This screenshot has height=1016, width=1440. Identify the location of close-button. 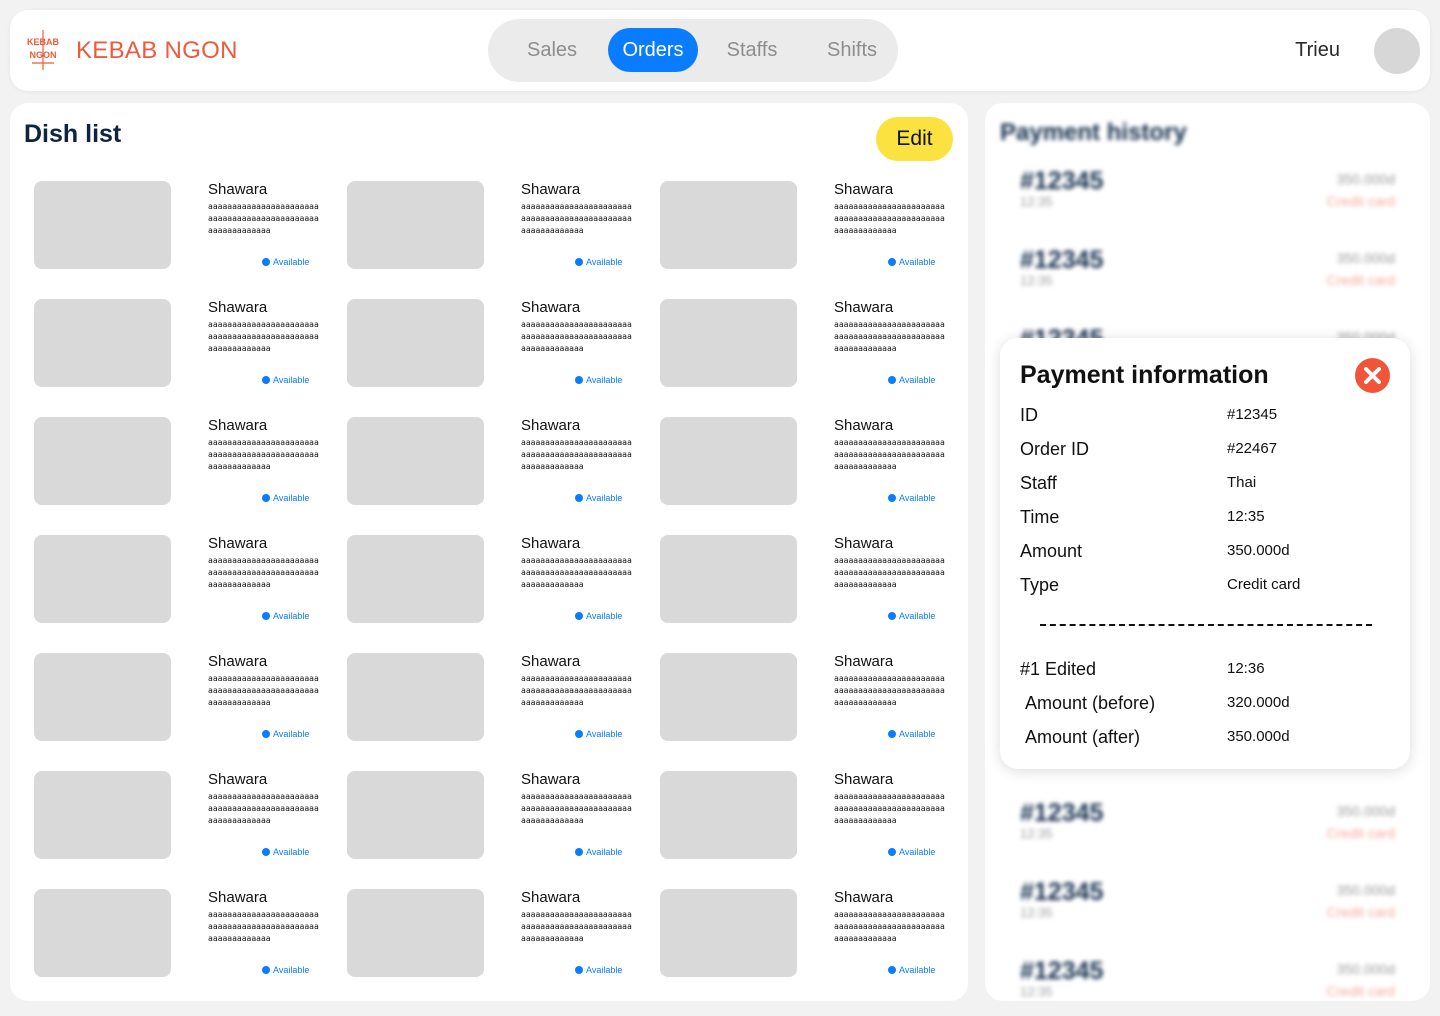
(1372, 375).